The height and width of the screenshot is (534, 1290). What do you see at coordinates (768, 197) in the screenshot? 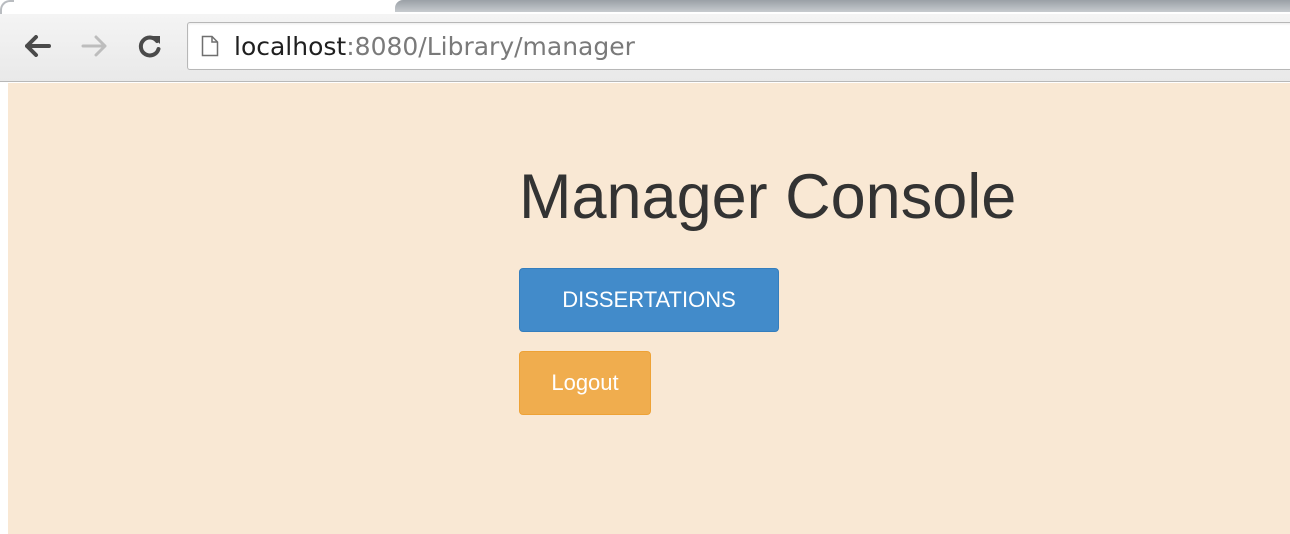
I see `page-title: Manager Console` at bounding box center [768, 197].